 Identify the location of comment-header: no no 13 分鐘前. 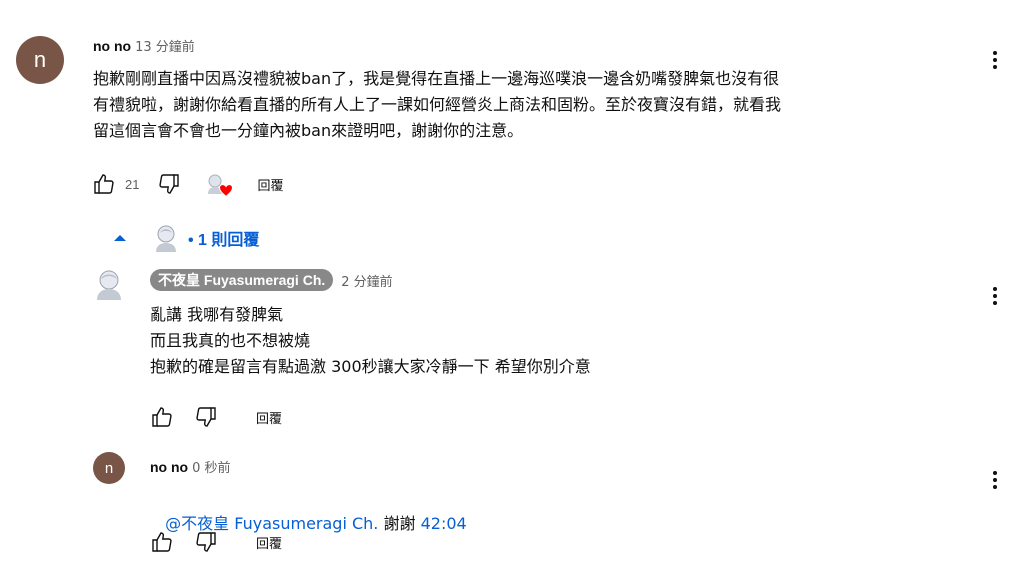
(144, 45).